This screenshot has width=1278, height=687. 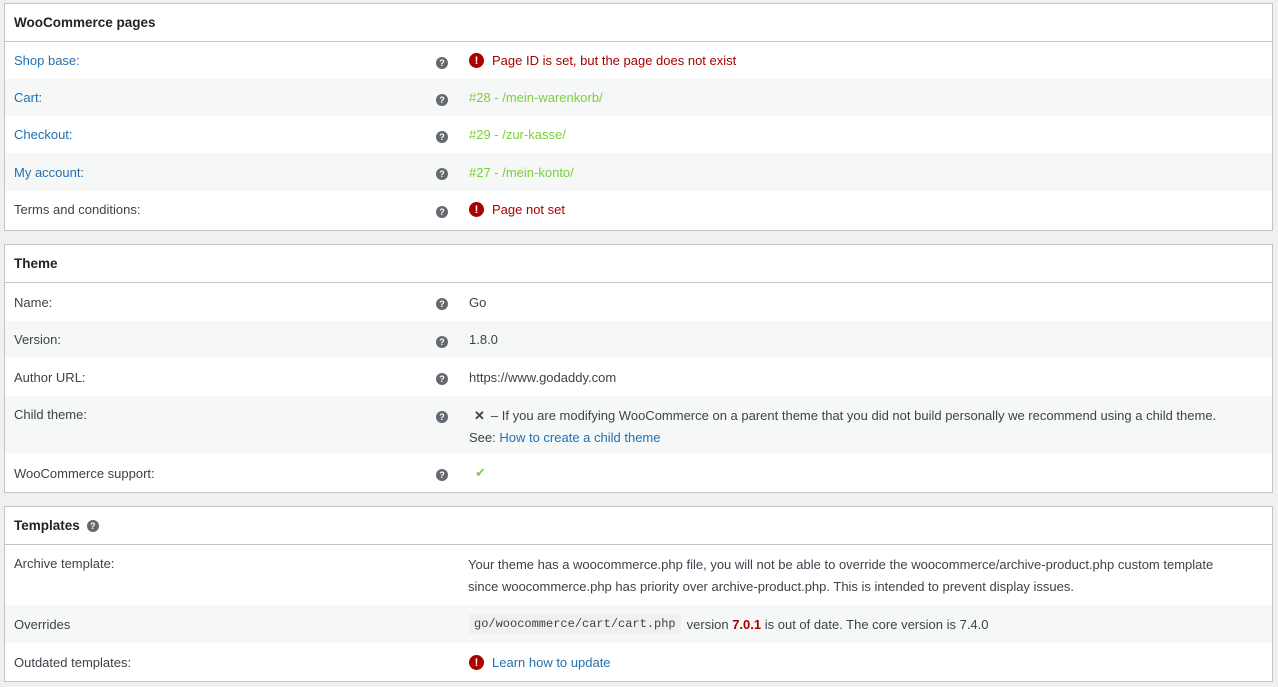 I want to click on override-file-path: go/woocommerce/cart/cart.php, so click(x=575, y=624).